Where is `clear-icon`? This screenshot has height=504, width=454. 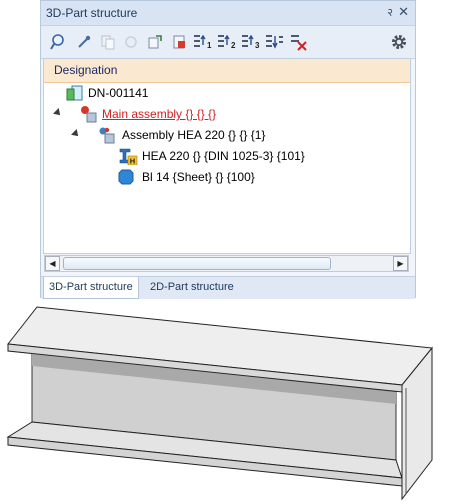
clear-icon is located at coordinates (299, 42).